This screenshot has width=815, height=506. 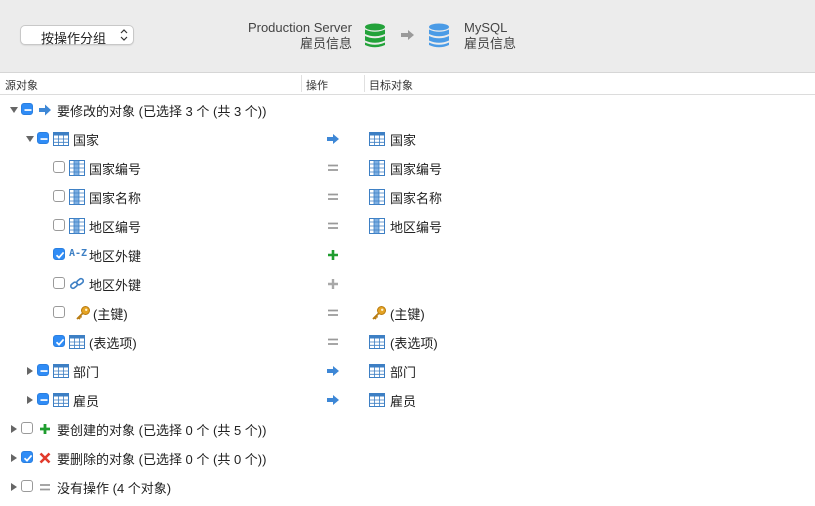 I want to click on target-label: 国家, so click(x=403, y=140).